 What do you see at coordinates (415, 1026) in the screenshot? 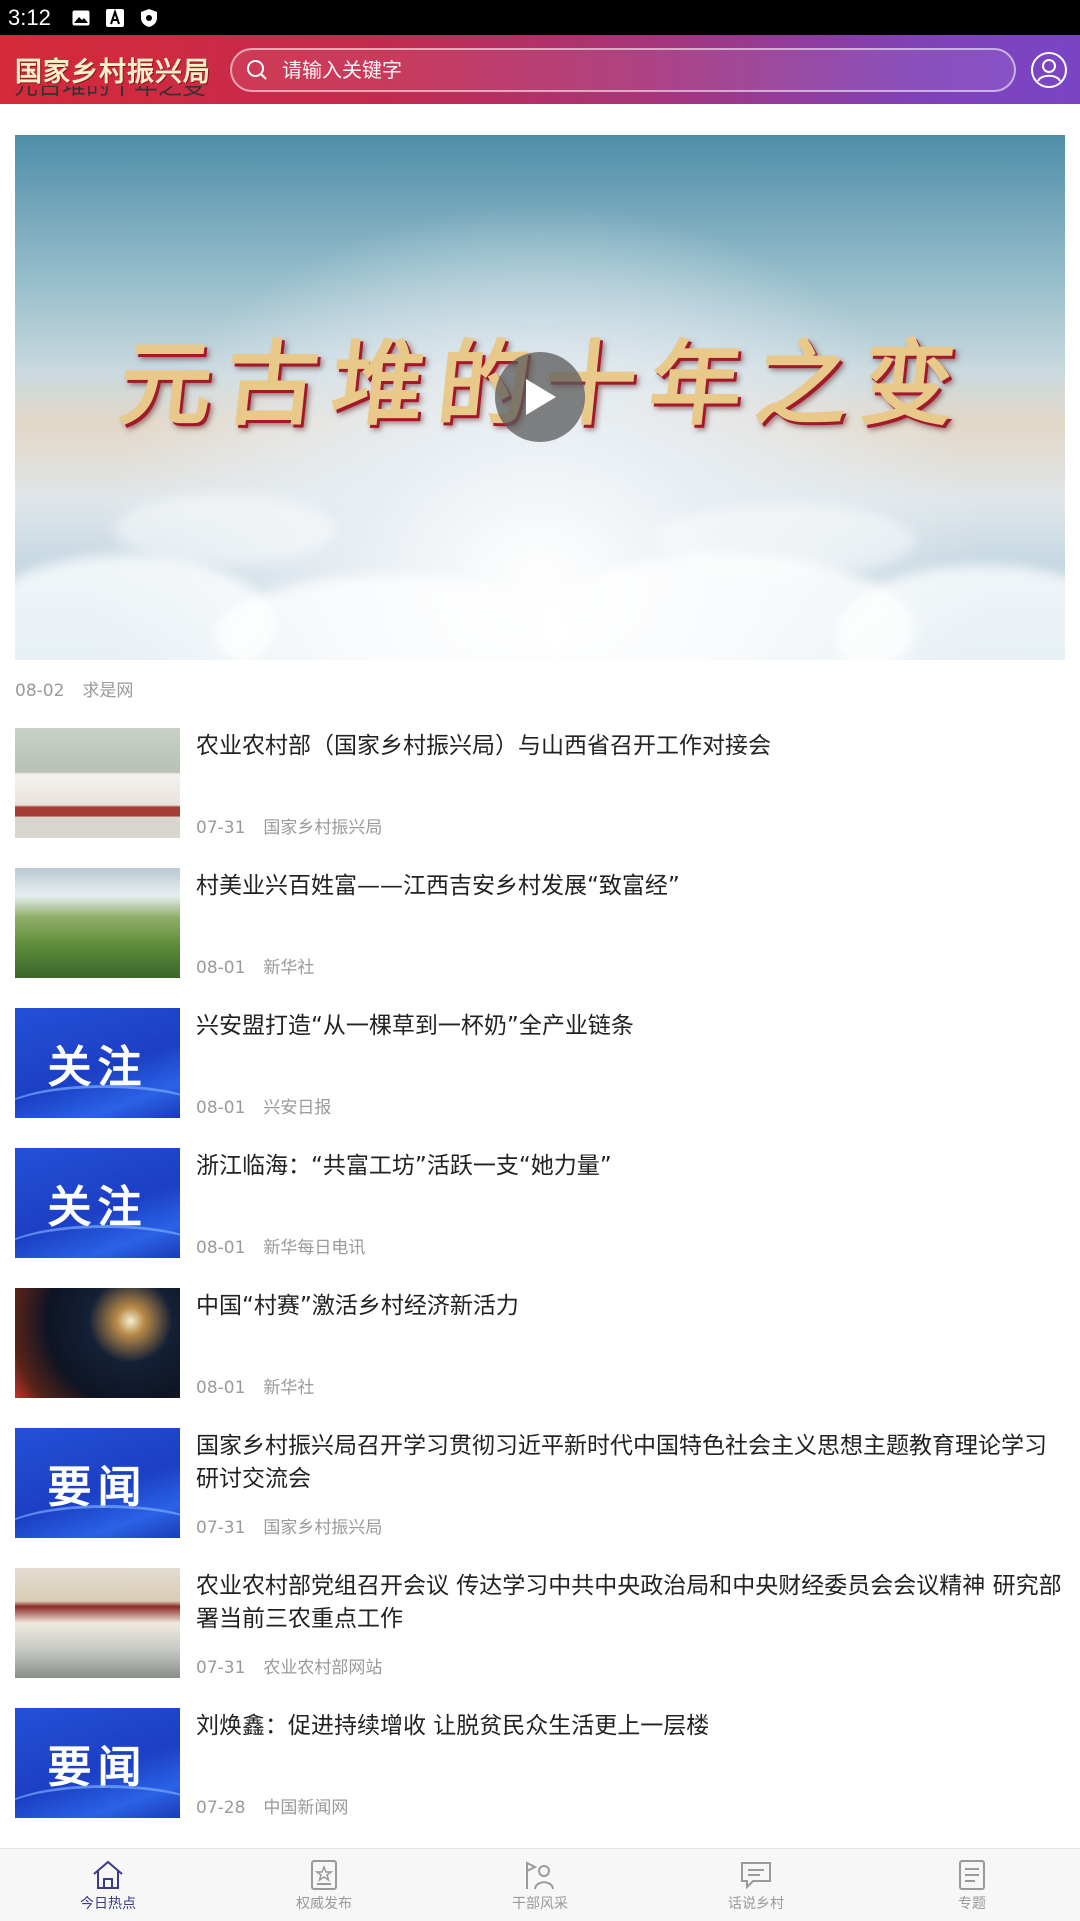
I see `news-title: 兴安盟打造“从一棵草到一杯奶”全产业链条` at bounding box center [415, 1026].